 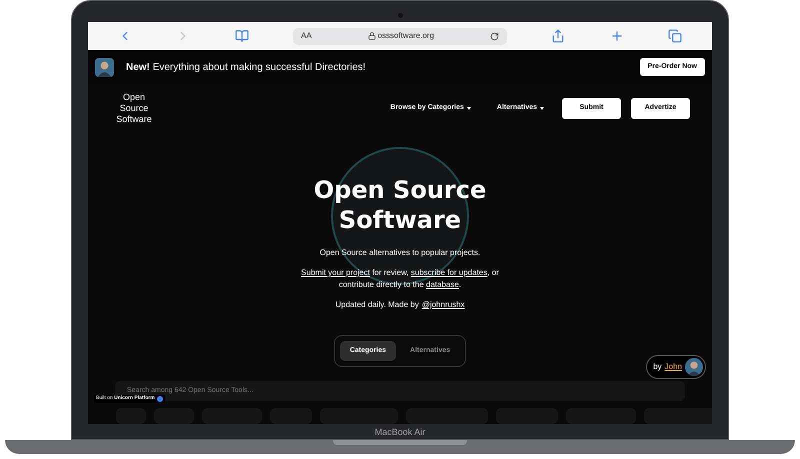 What do you see at coordinates (675, 36) in the screenshot?
I see `tabs-icon` at bounding box center [675, 36].